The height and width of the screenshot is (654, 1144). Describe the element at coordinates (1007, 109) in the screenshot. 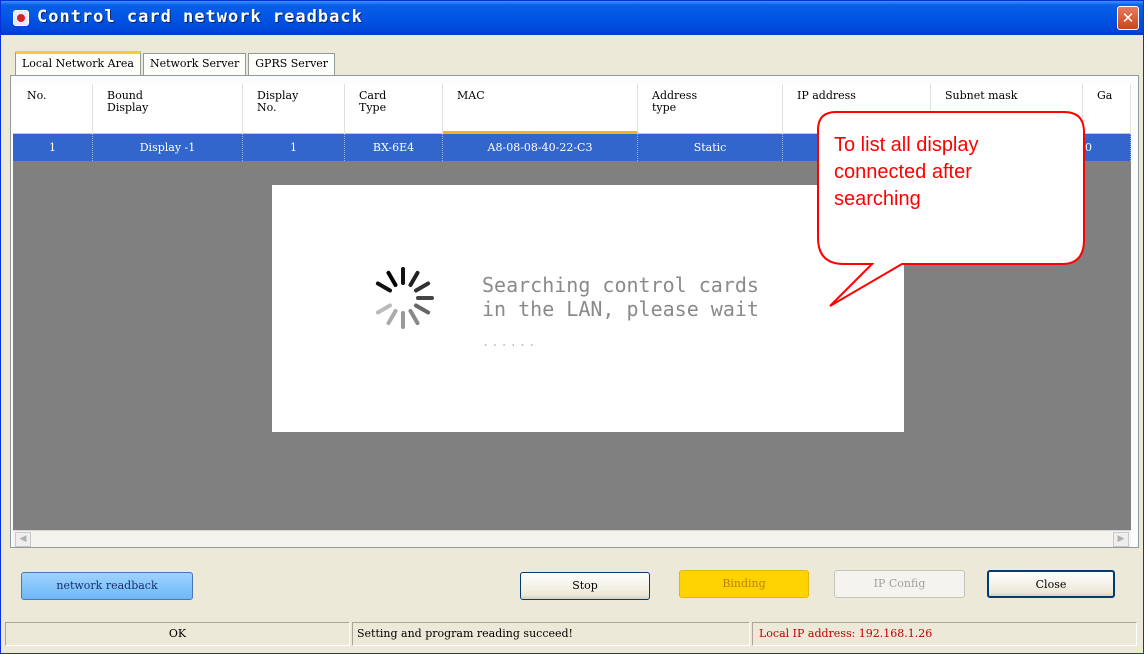

I see `column-header-subnet-mask: Subnet mask` at that location.